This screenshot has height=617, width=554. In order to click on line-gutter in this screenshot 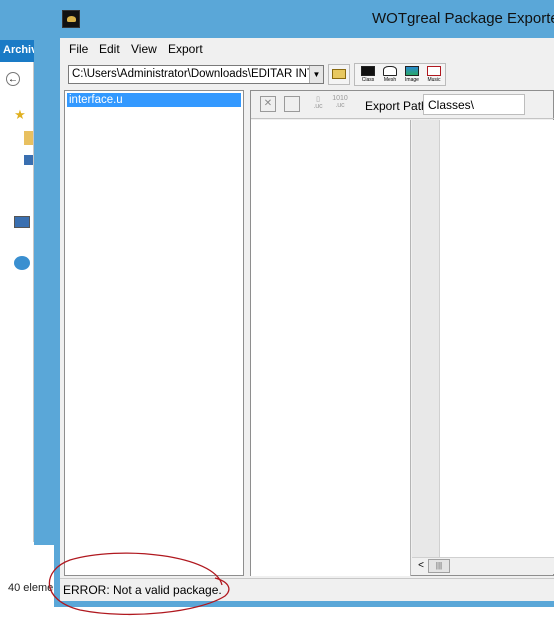, I will do `click(426, 338)`.